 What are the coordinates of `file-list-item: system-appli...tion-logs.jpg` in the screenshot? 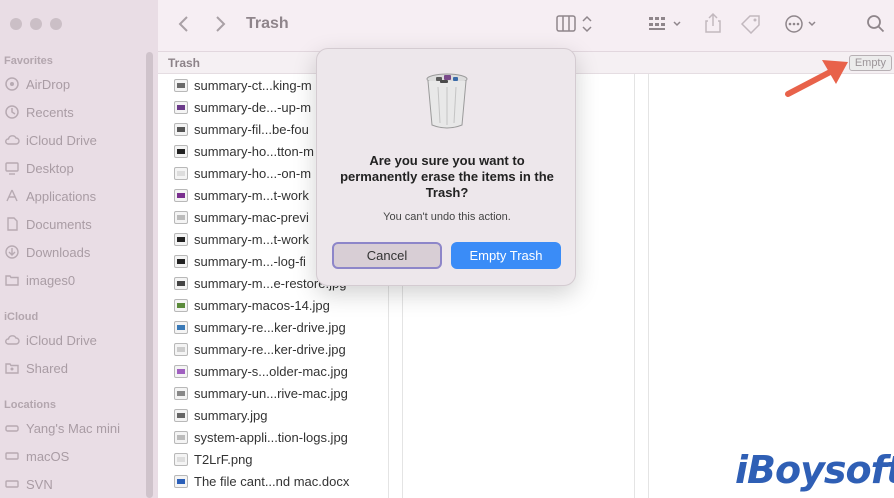 It's located at (261, 437).